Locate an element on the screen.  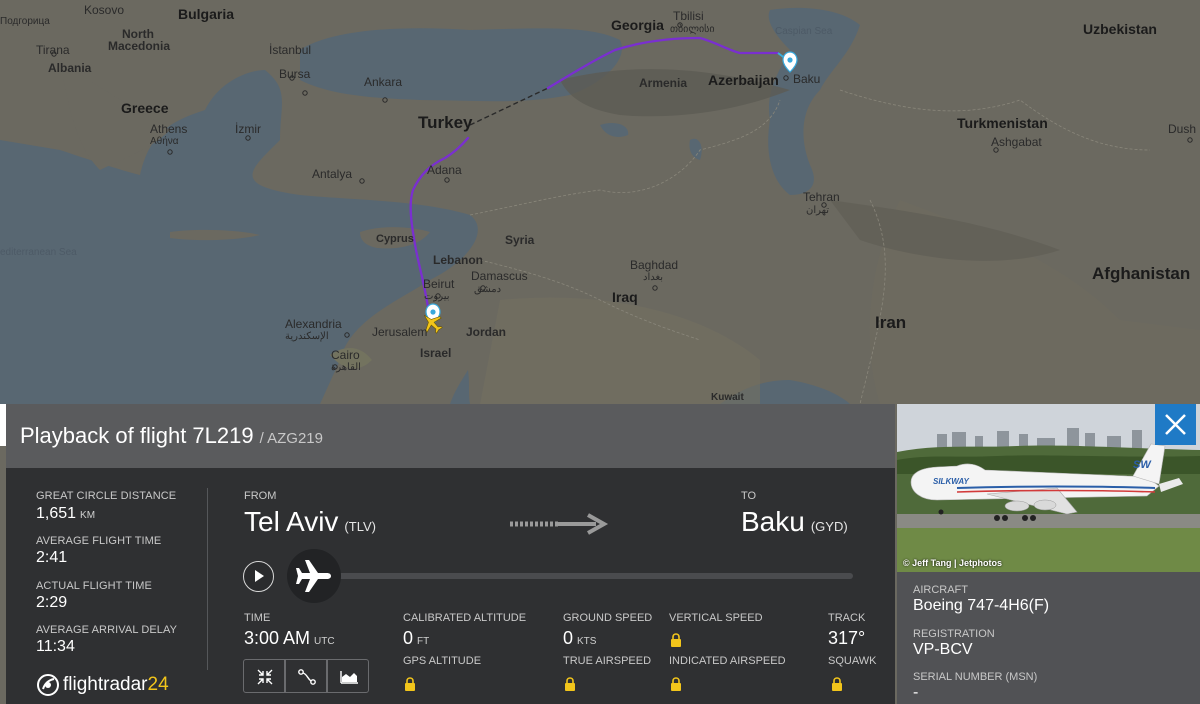
label-damascus: Damascus is located at coordinates (499, 276).